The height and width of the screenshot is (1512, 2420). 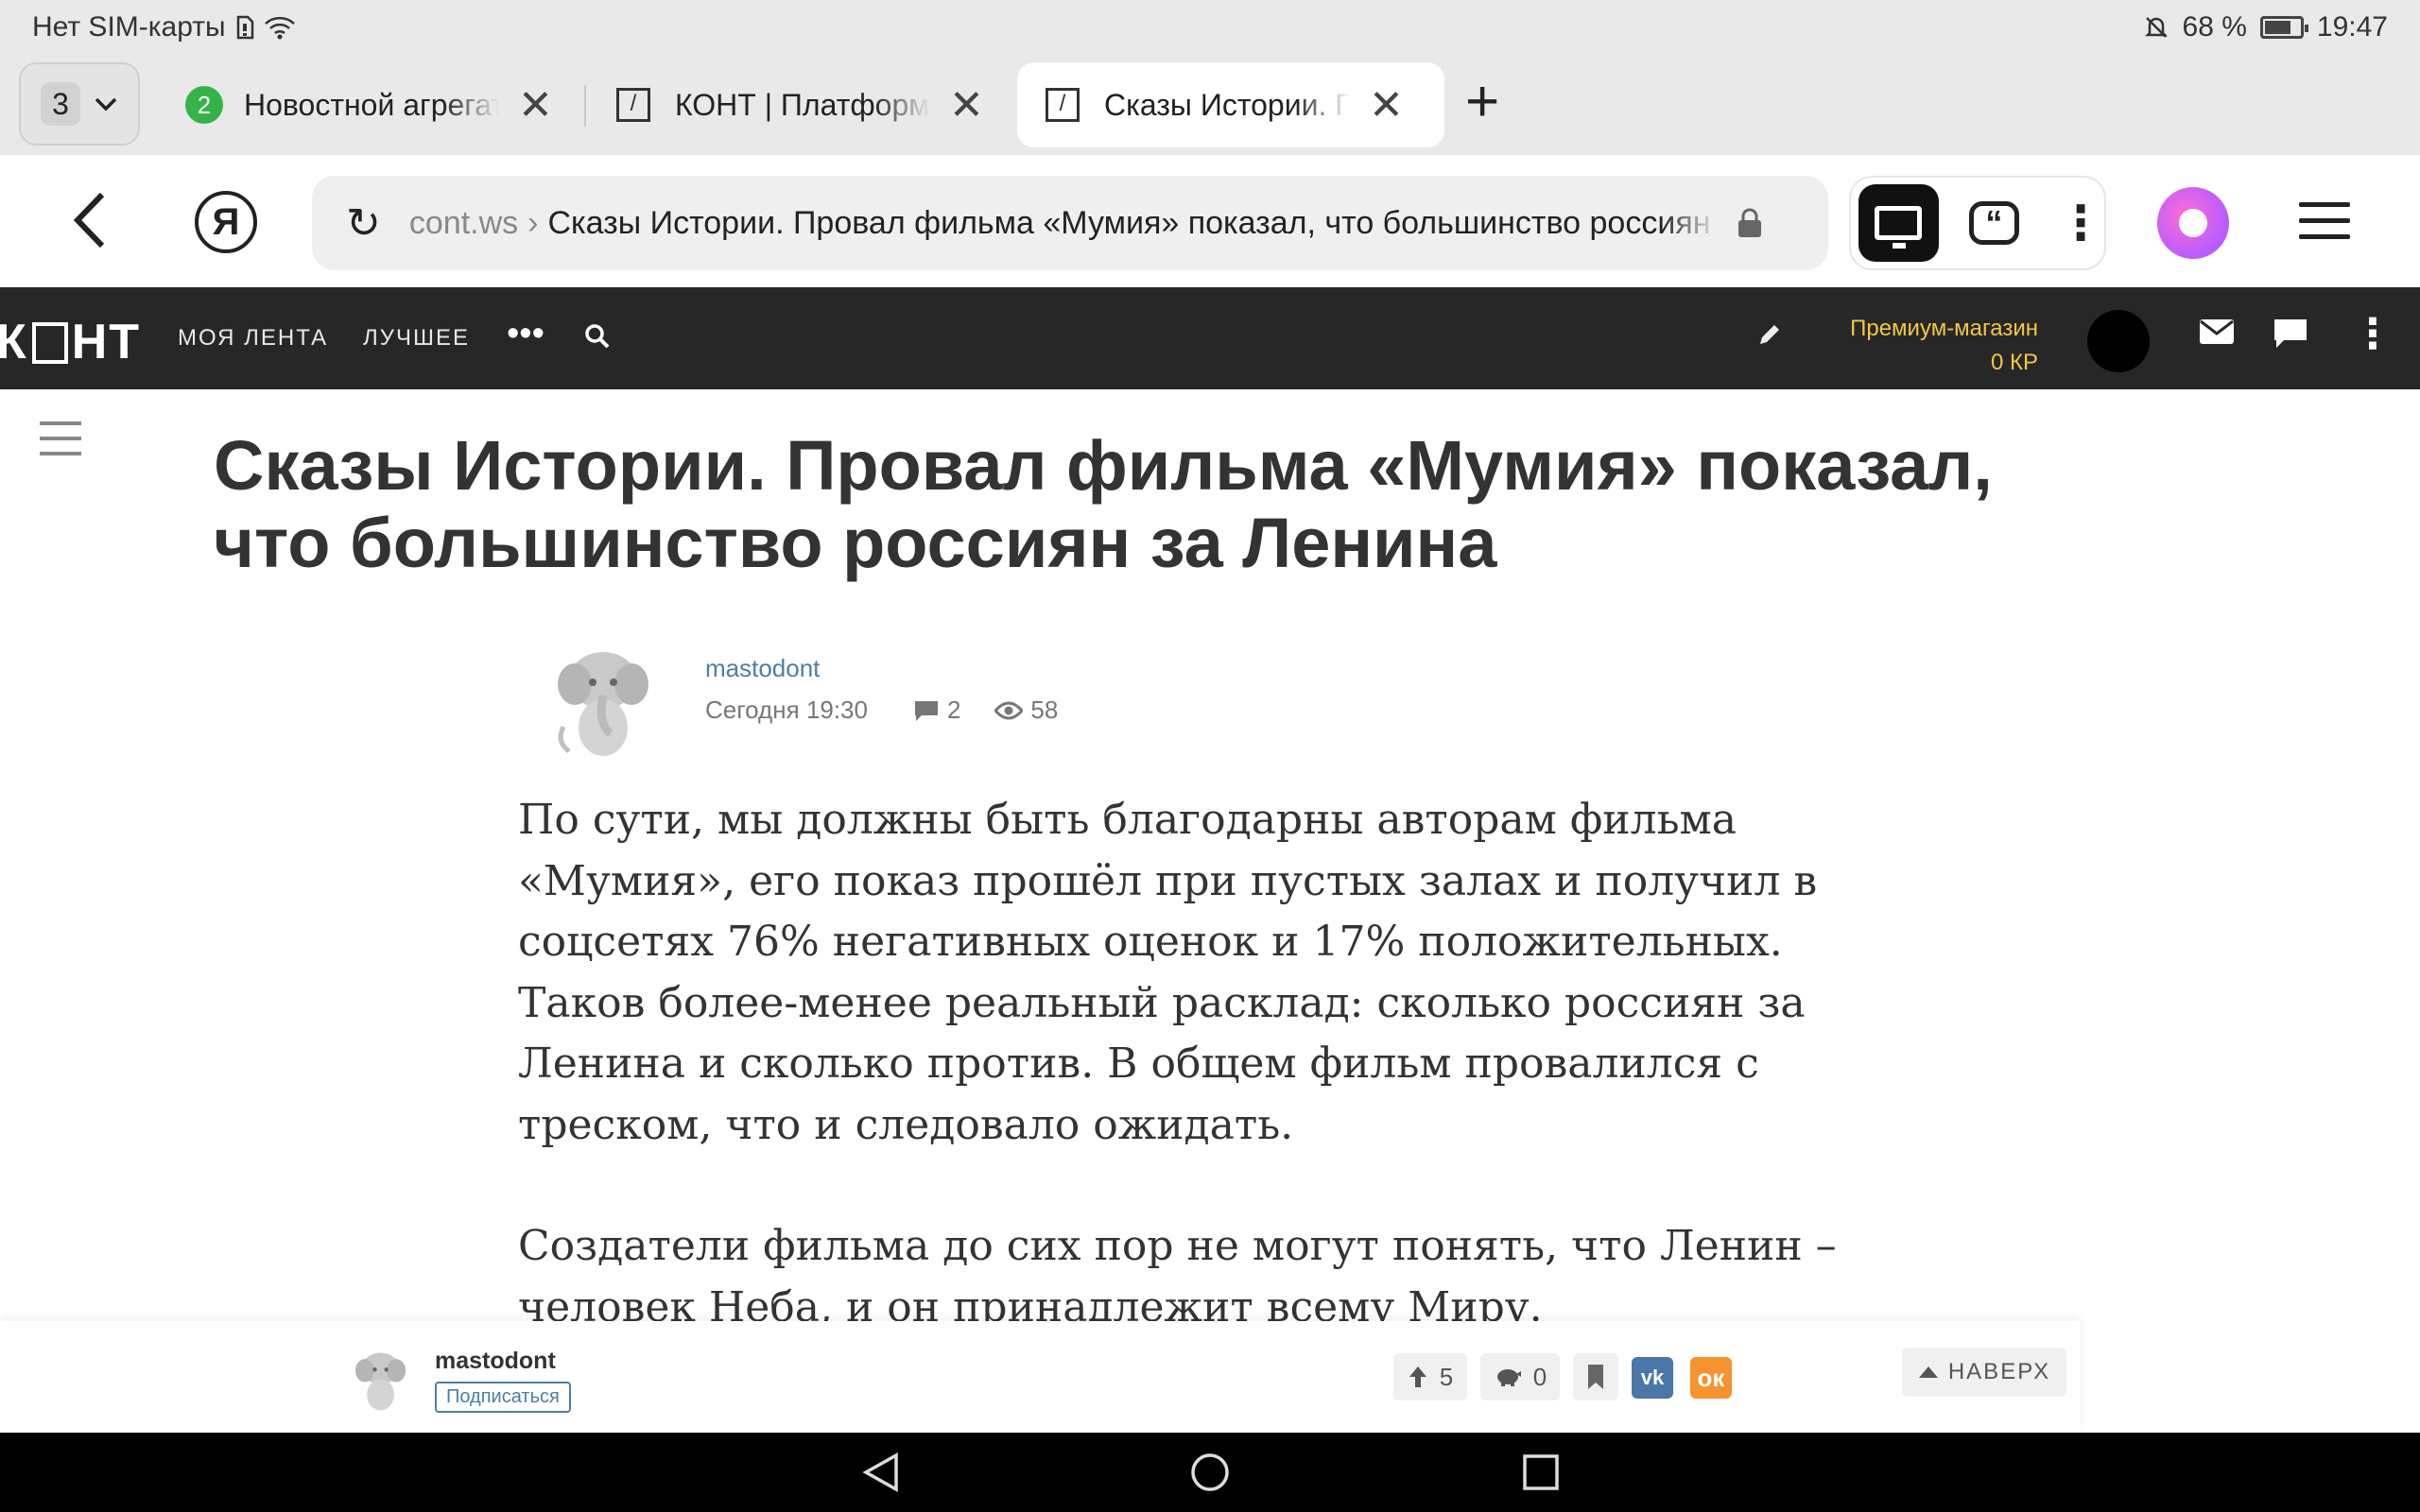 I want to click on tab-title: КОНТ | Платформа, so click(x=802, y=104).